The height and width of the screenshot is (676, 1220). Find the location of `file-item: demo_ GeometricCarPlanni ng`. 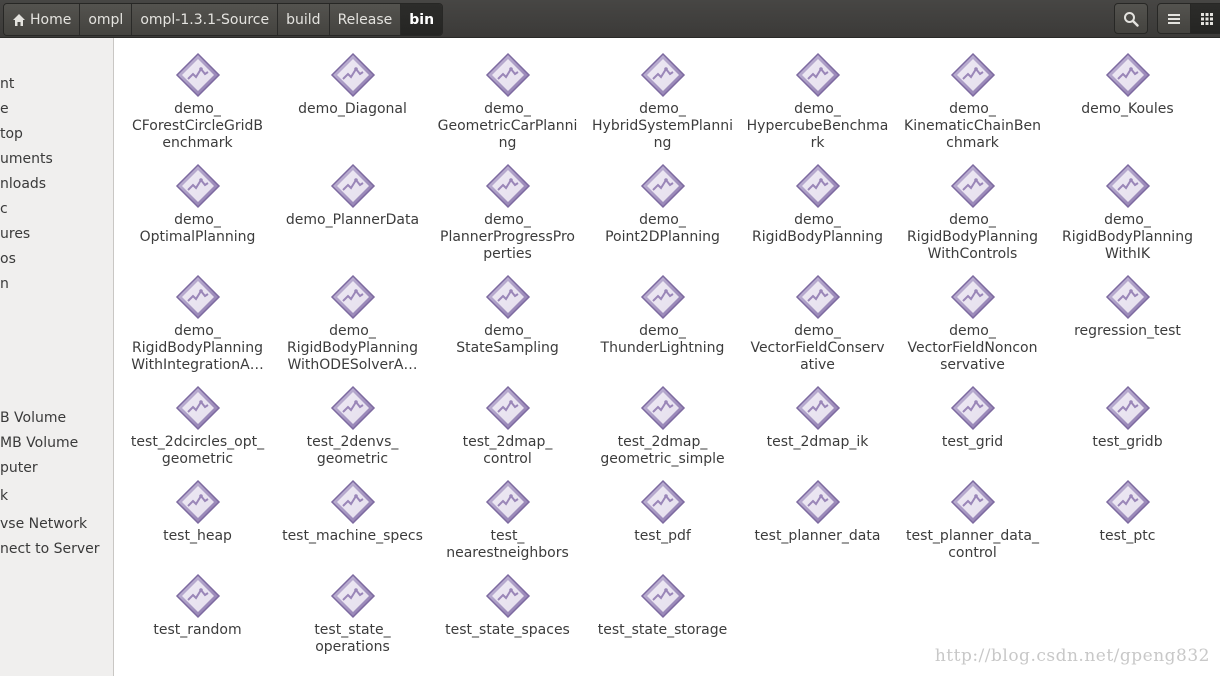

file-item: demo_ GeometricCarPlanni ng is located at coordinates (507, 102).